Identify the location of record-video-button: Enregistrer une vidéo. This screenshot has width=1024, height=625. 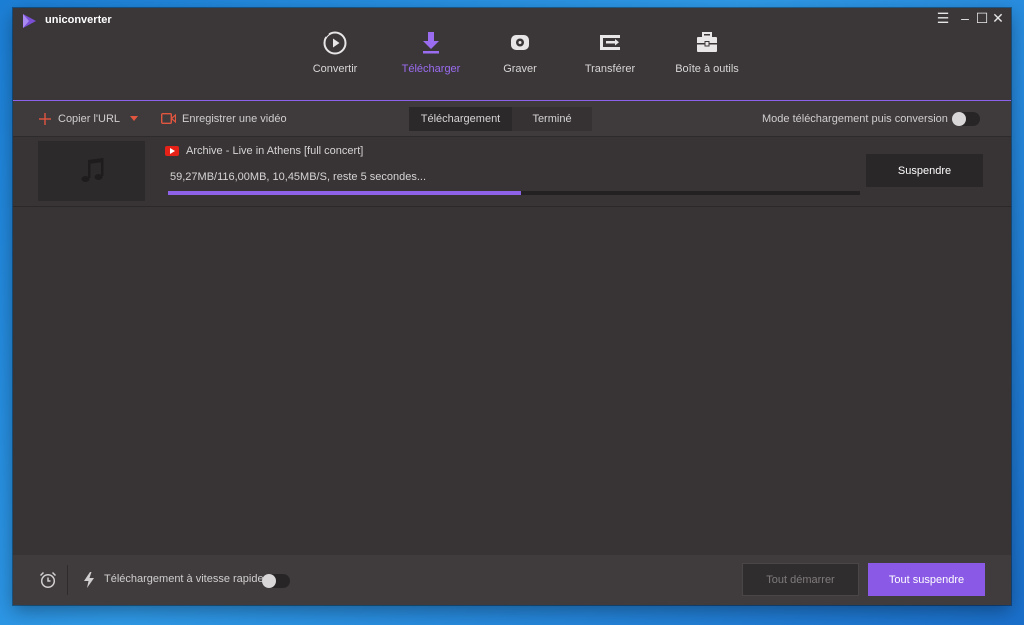
(224, 118).